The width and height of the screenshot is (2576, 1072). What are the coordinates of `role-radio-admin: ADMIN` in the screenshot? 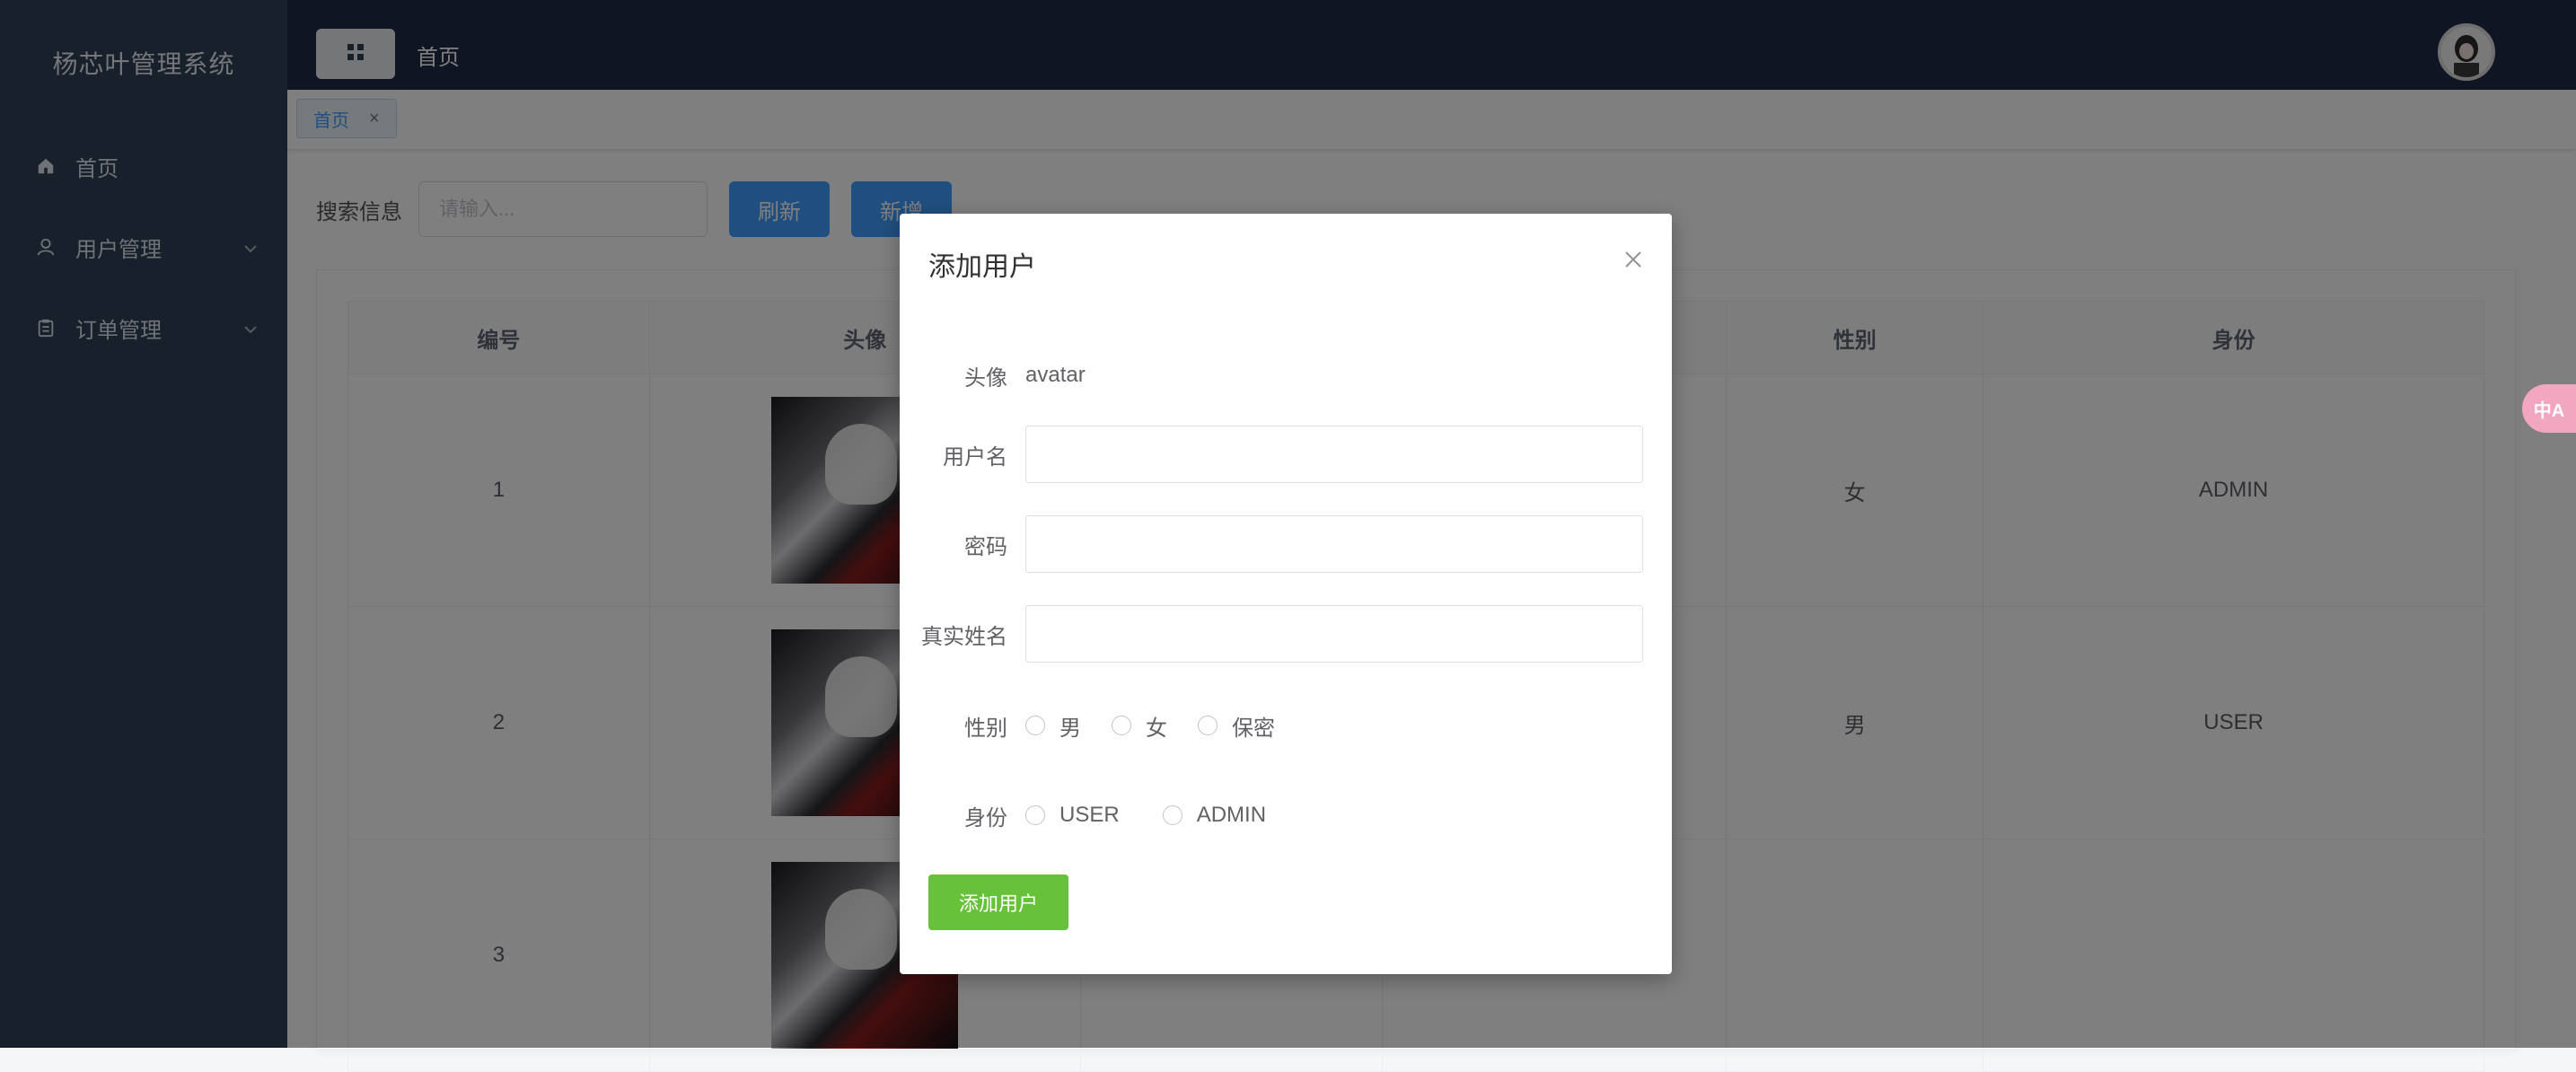 It's located at (1214, 815).